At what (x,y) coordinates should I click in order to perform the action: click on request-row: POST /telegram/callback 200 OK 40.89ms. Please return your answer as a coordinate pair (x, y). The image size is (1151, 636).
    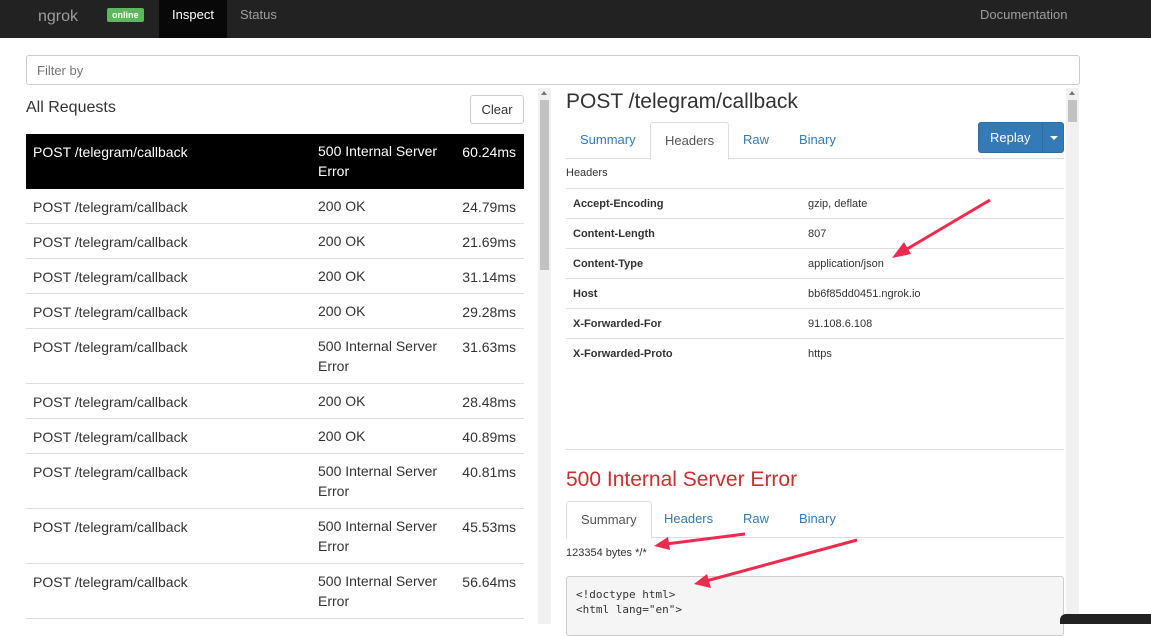
    Looking at the image, I should click on (275, 436).